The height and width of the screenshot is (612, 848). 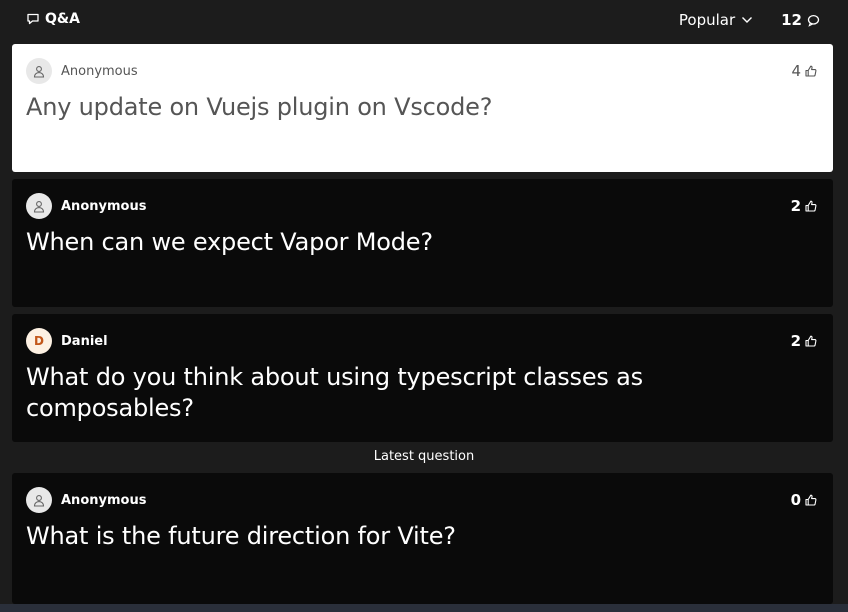 What do you see at coordinates (33, 19) in the screenshot?
I see `chat-bubble-icon` at bounding box center [33, 19].